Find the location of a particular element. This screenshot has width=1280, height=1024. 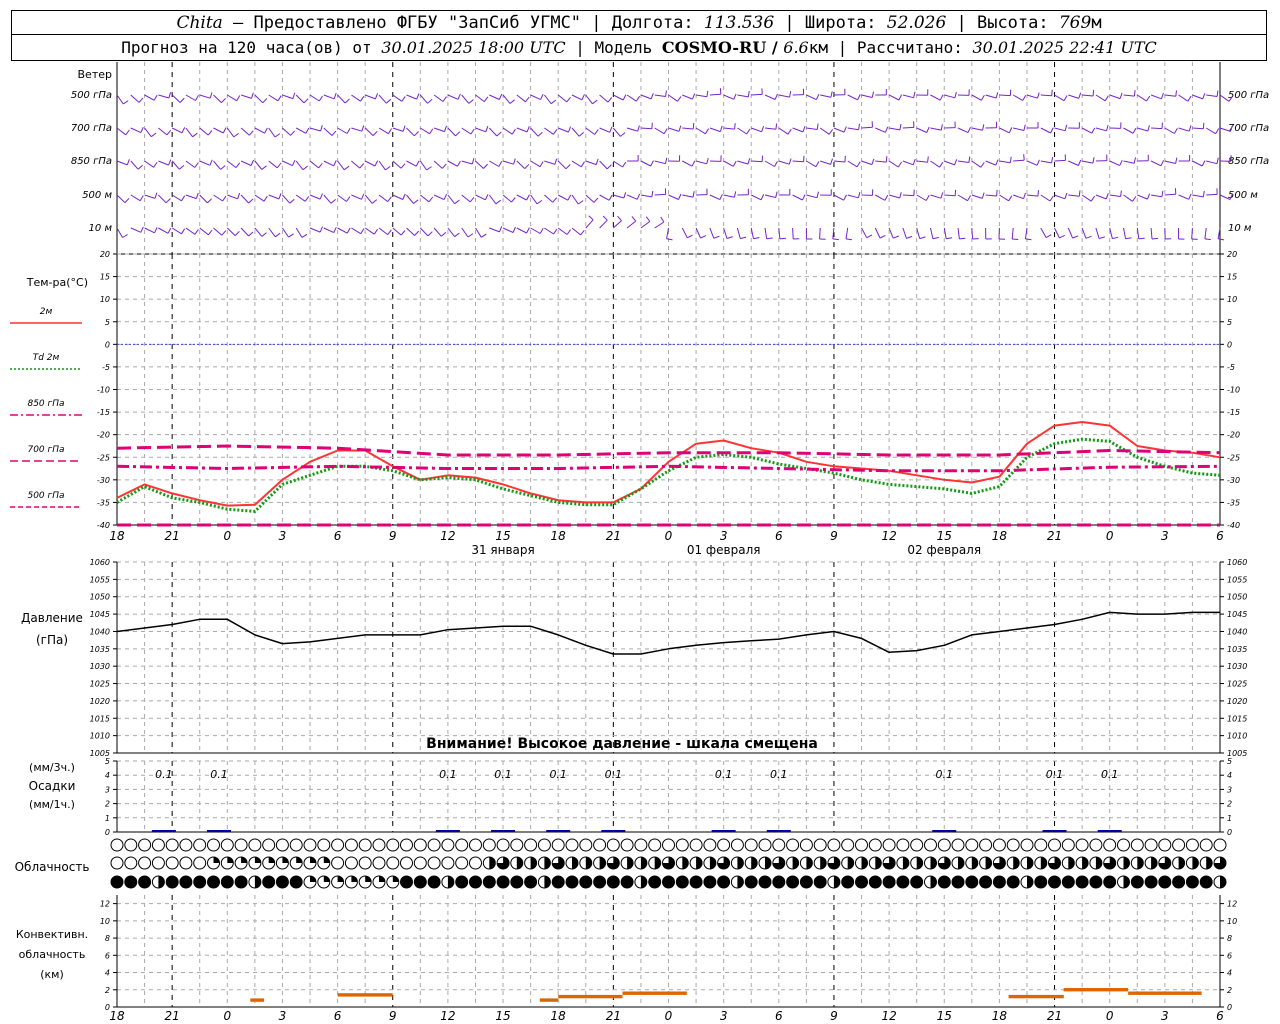

y-tick-label-right: -20 is located at coordinates (1233, 435).